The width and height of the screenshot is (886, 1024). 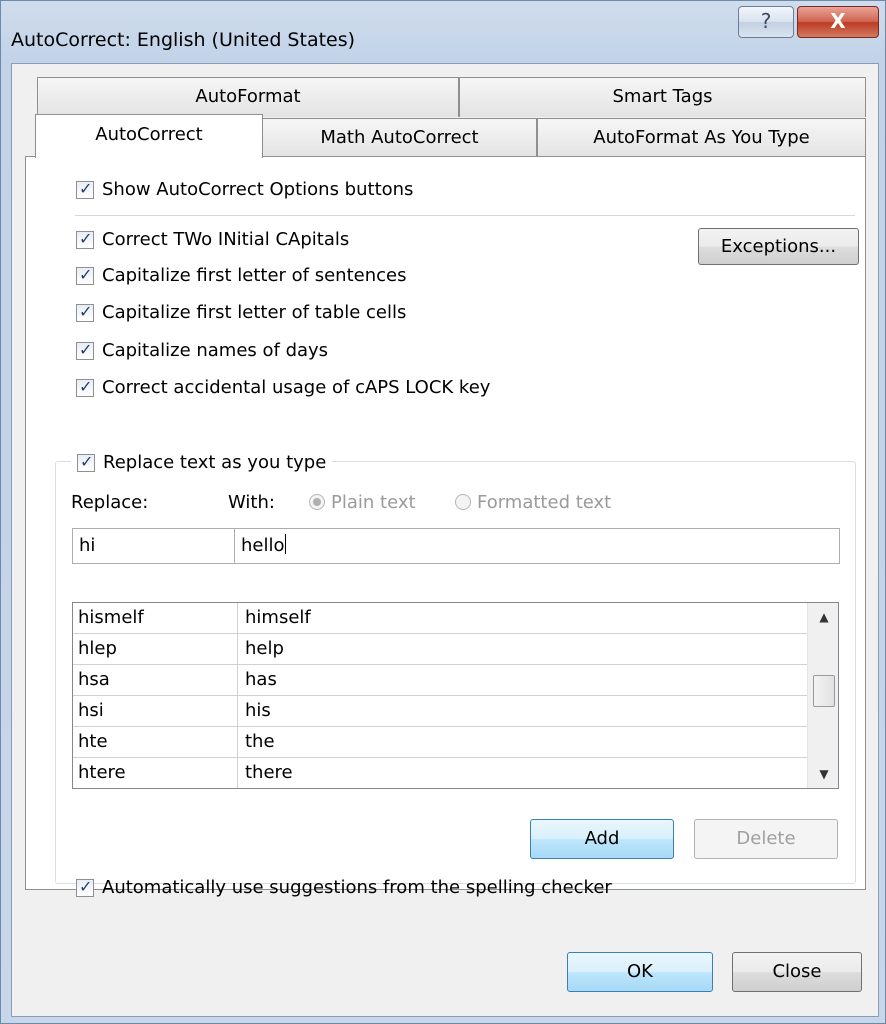 I want to click on close-window-button: X, so click(x=838, y=22).